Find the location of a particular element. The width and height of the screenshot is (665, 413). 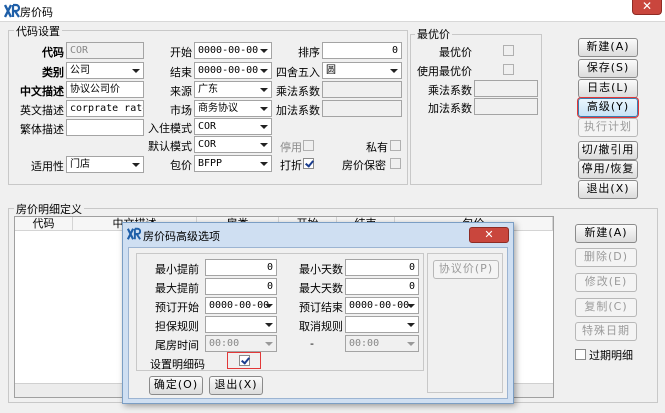

discount-checkbox is located at coordinates (308, 163).